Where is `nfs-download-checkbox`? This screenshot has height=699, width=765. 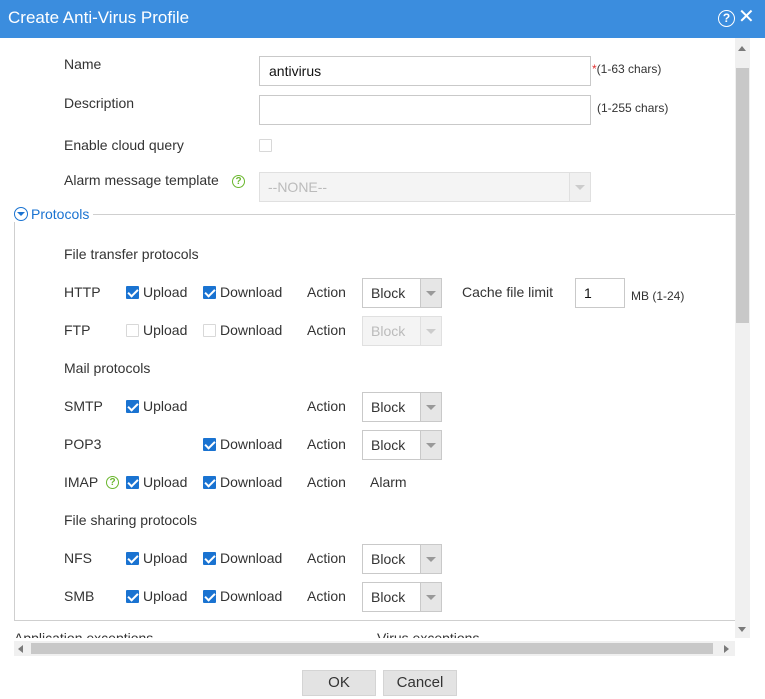 nfs-download-checkbox is located at coordinates (209, 558).